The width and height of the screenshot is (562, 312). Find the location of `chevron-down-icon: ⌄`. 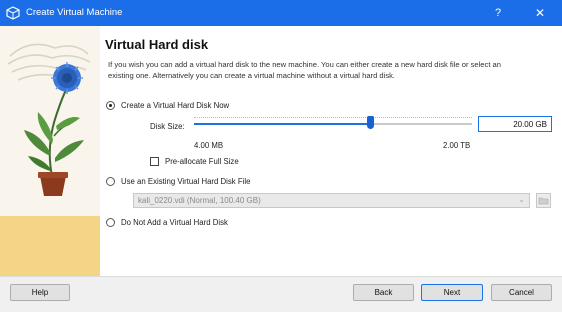

chevron-down-icon: ⌄ is located at coordinates (521, 199).